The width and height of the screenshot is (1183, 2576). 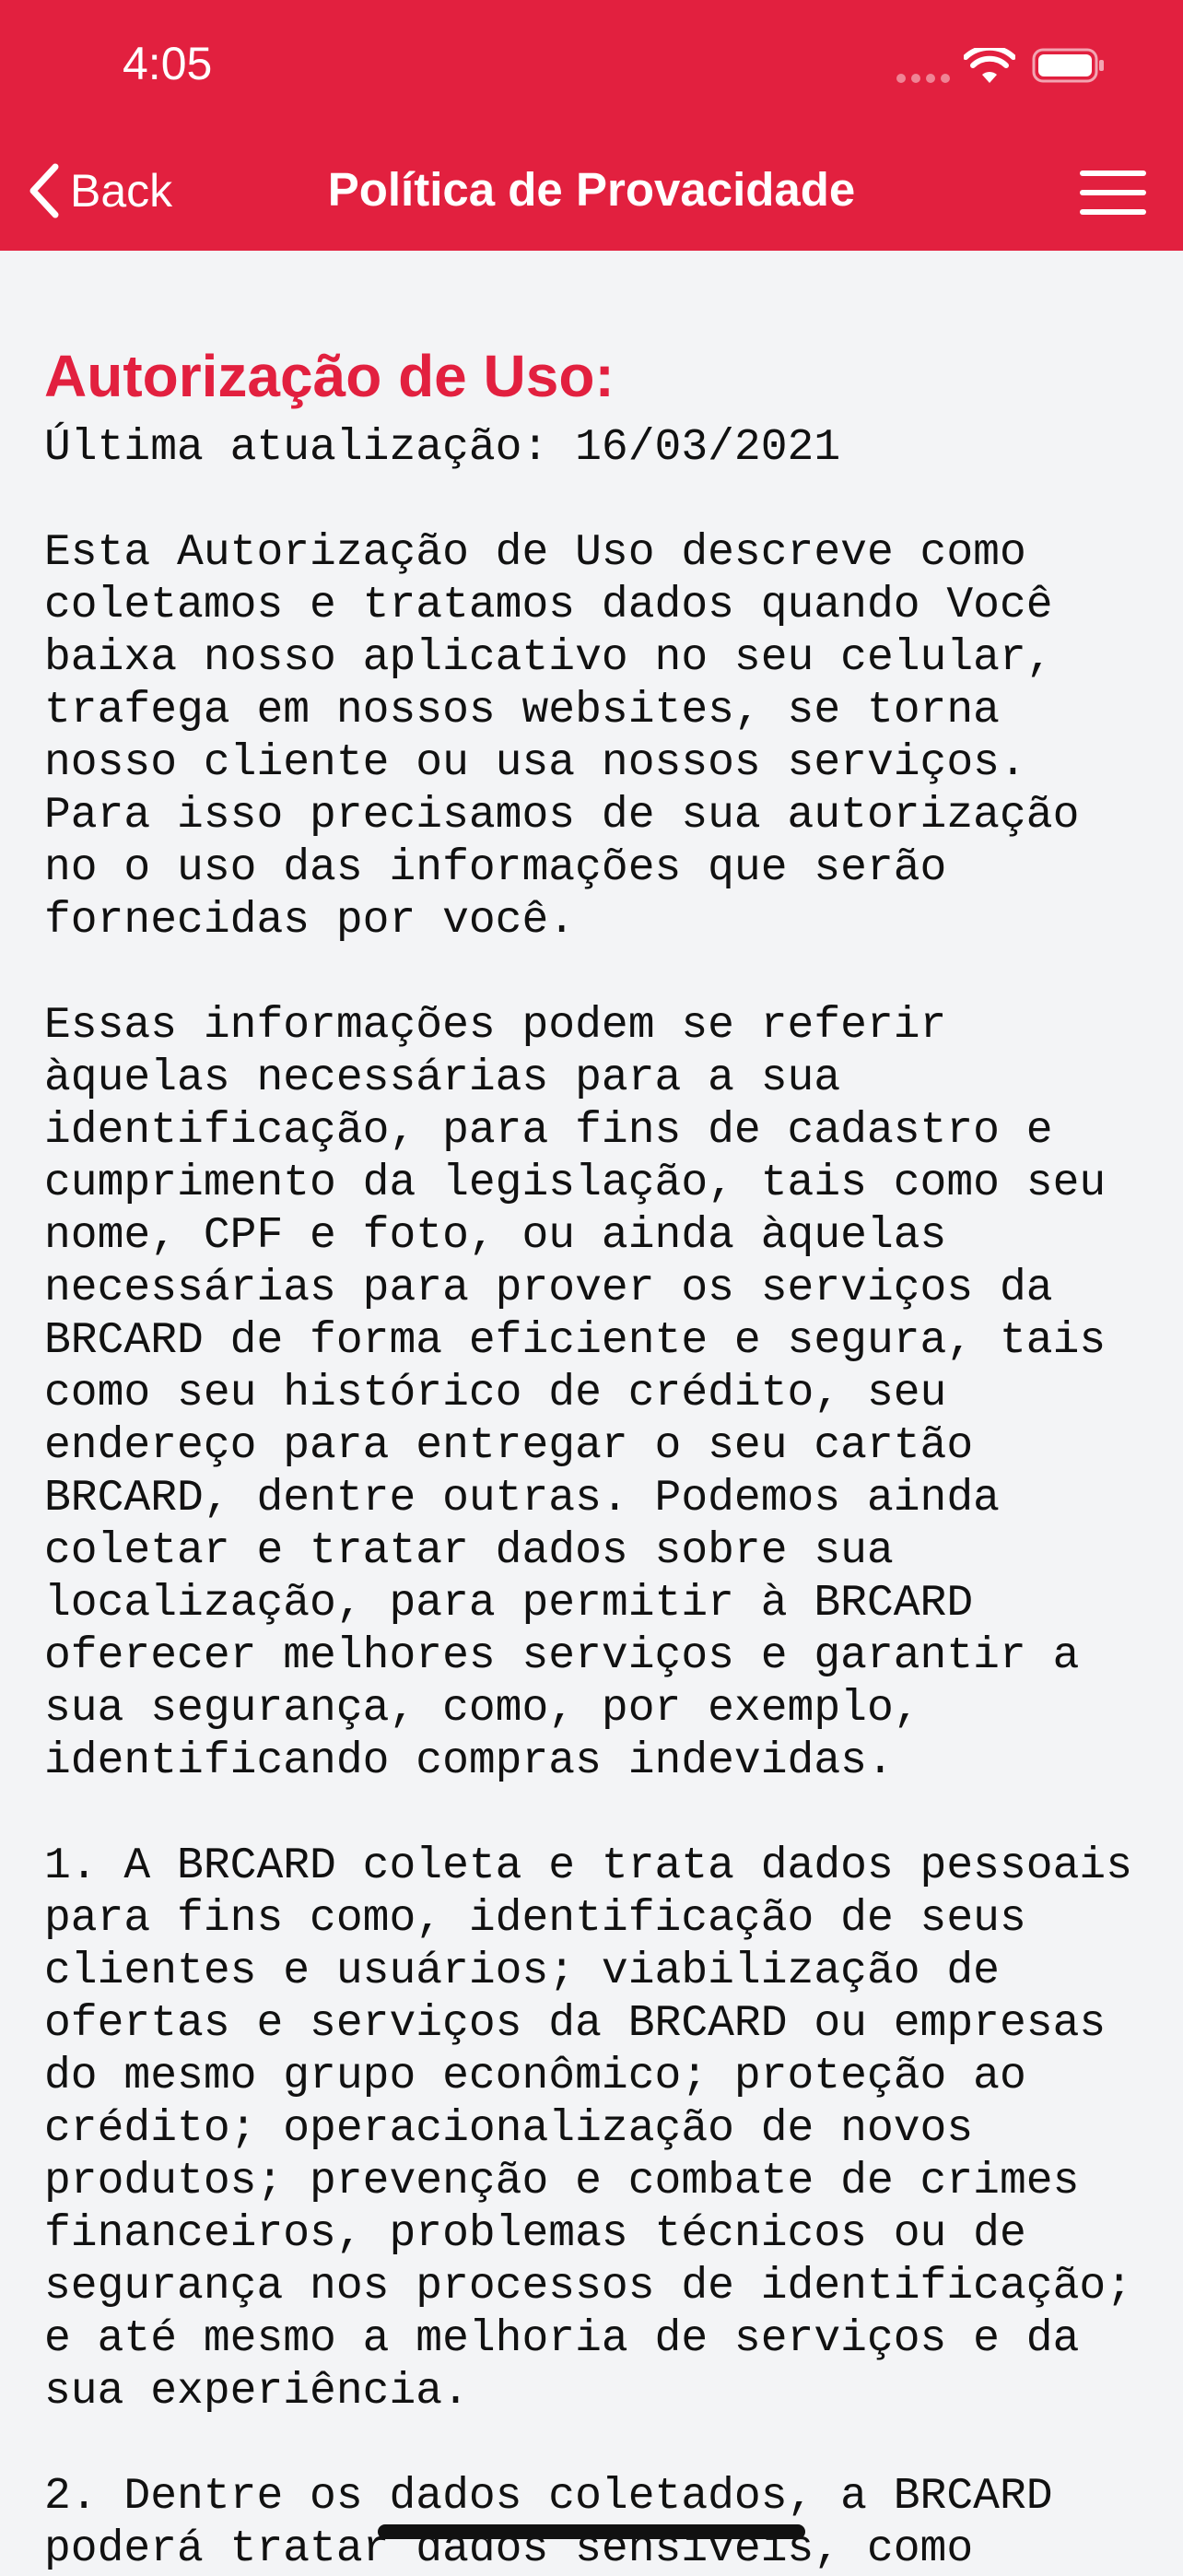 I want to click on battery-icon, so click(x=1068, y=65).